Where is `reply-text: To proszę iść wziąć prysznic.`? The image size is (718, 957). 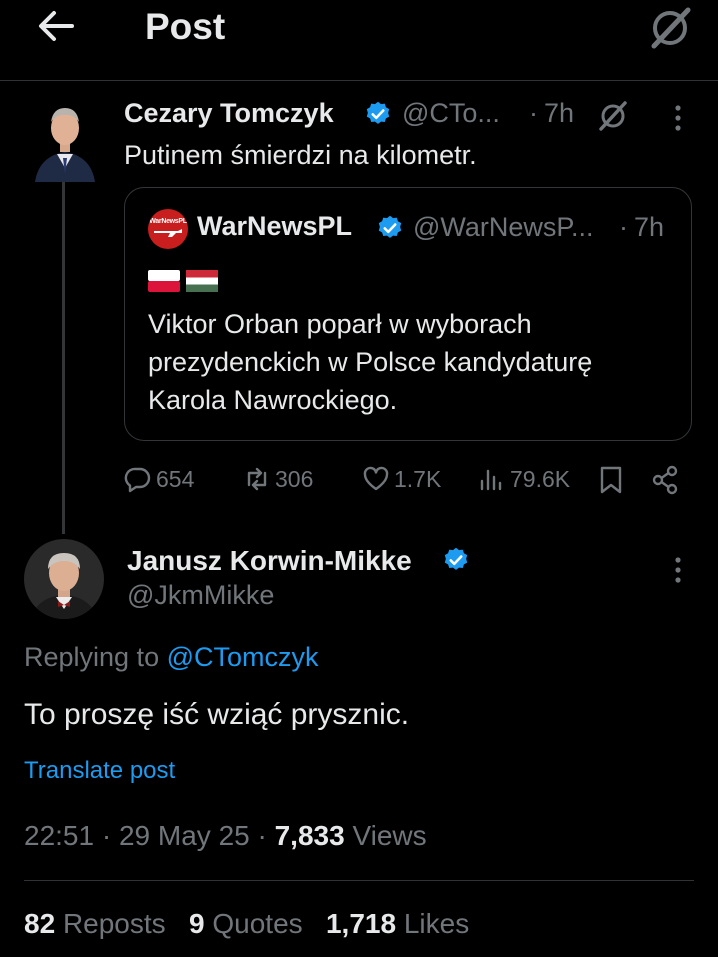 reply-text: To proszę iść wziąć prysznic. is located at coordinates (217, 714).